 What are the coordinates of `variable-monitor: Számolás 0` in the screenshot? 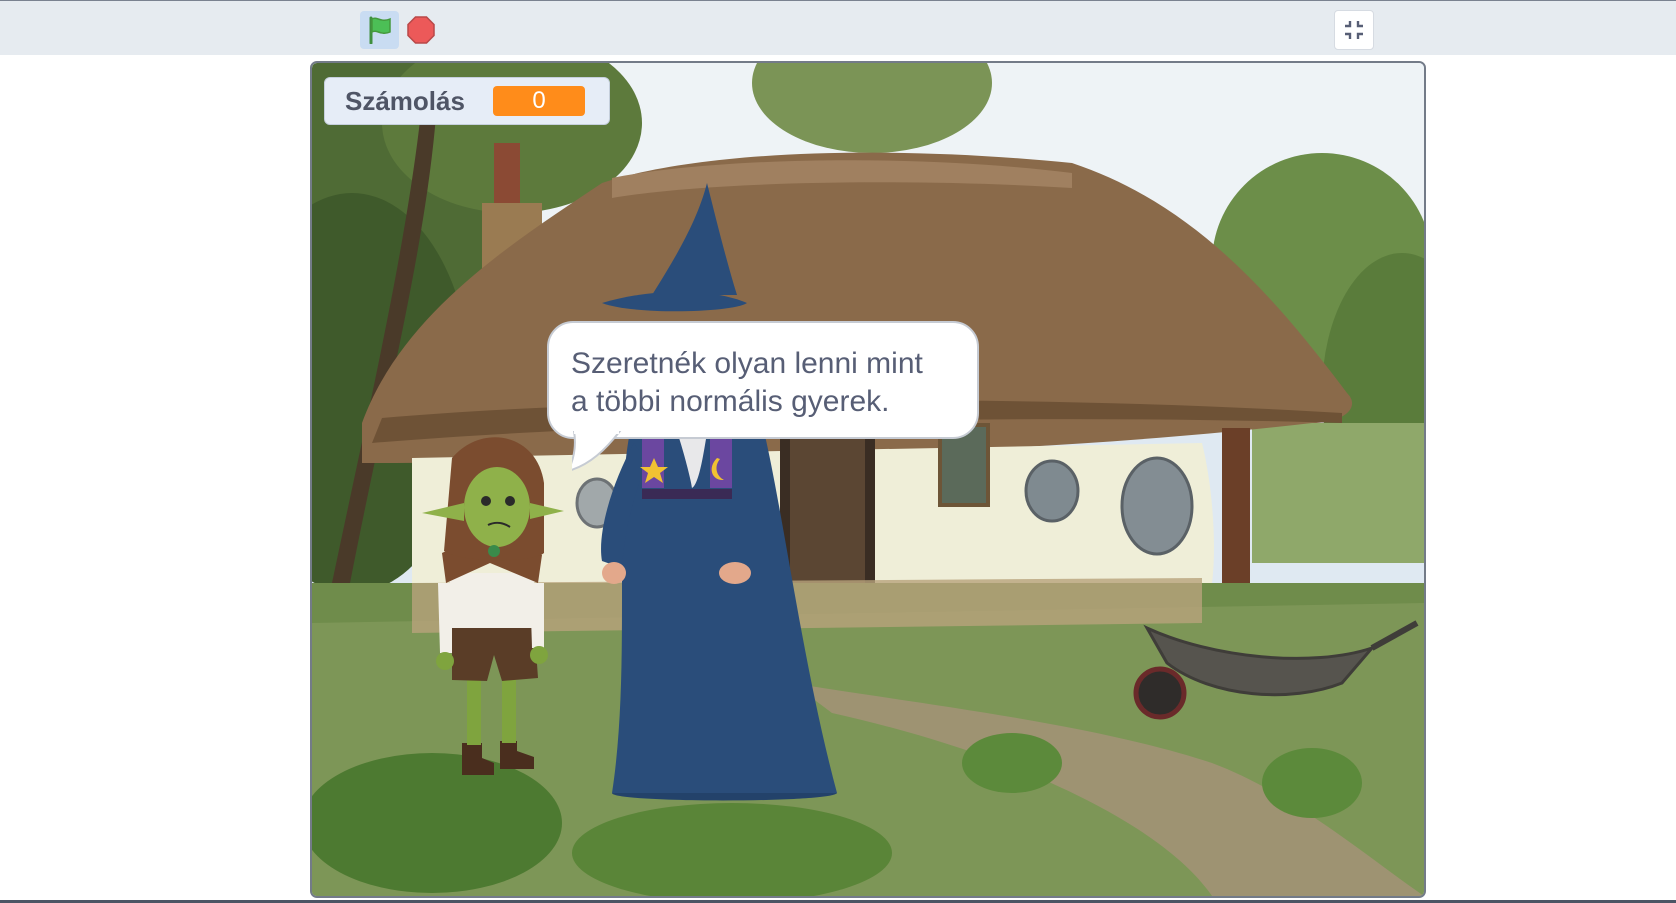 It's located at (467, 101).